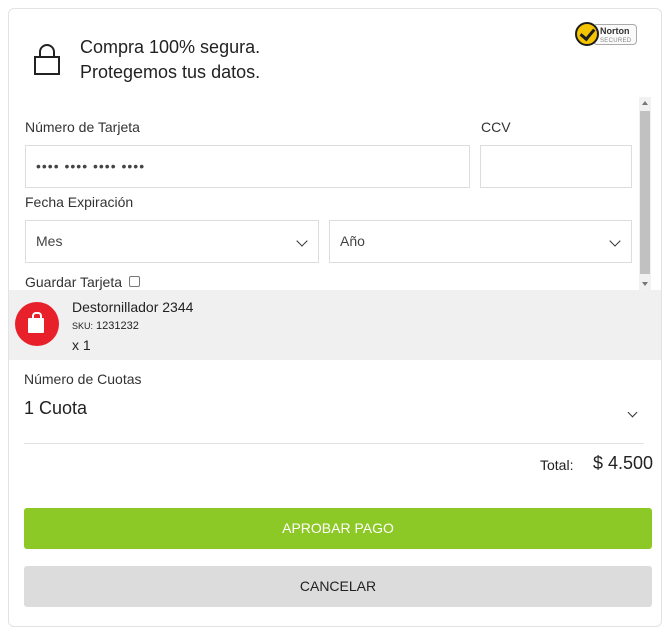 This screenshot has height=636, width=672. I want to click on shopping-bag-icon, so click(37, 324).